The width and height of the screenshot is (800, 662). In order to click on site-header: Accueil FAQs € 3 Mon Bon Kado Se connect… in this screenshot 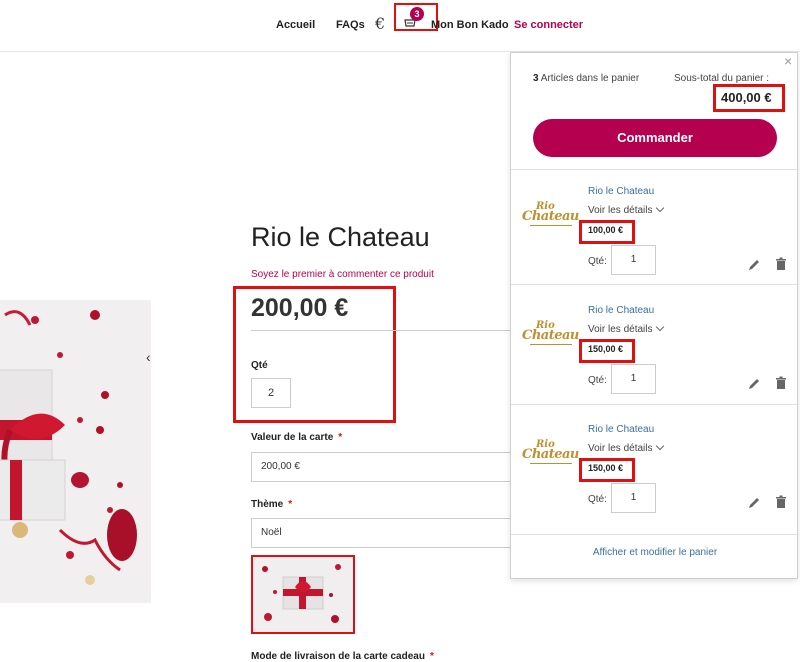, I will do `click(400, 26)`.